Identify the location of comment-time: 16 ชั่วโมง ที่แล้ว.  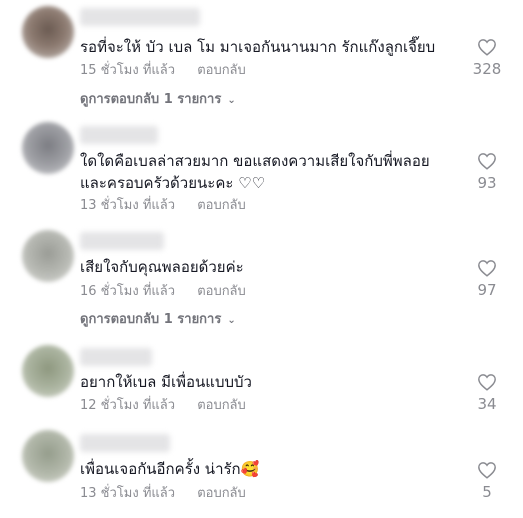
(128, 291).